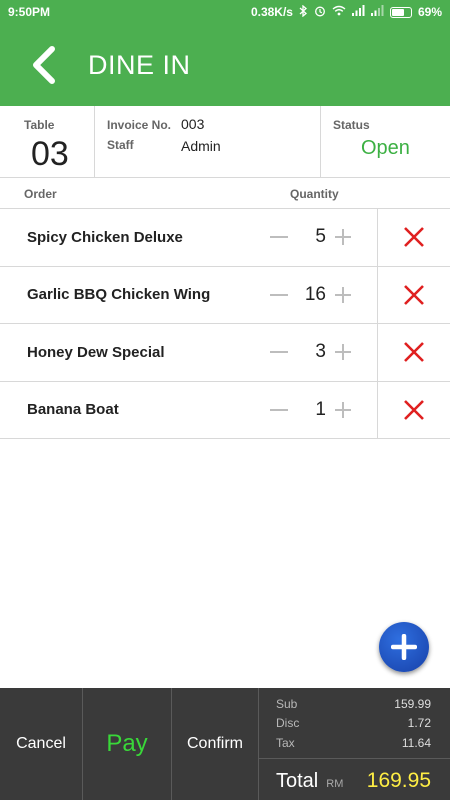 Image resolution: width=450 pixels, height=800 pixels. I want to click on discount-value: 1.72, so click(419, 723).